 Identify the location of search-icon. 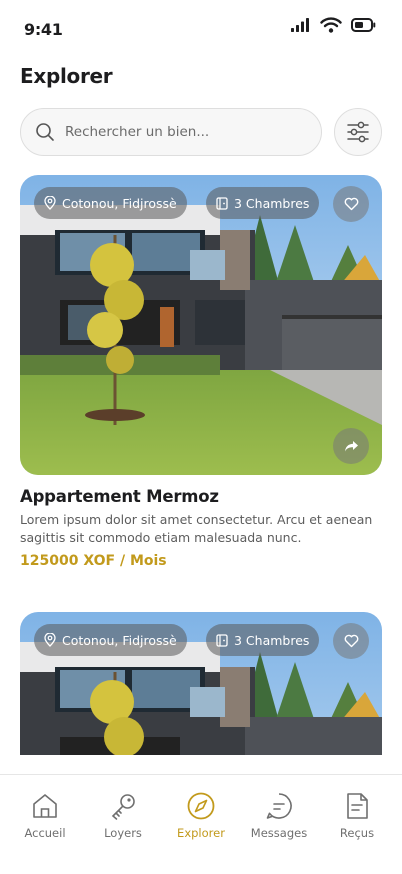
(45, 132).